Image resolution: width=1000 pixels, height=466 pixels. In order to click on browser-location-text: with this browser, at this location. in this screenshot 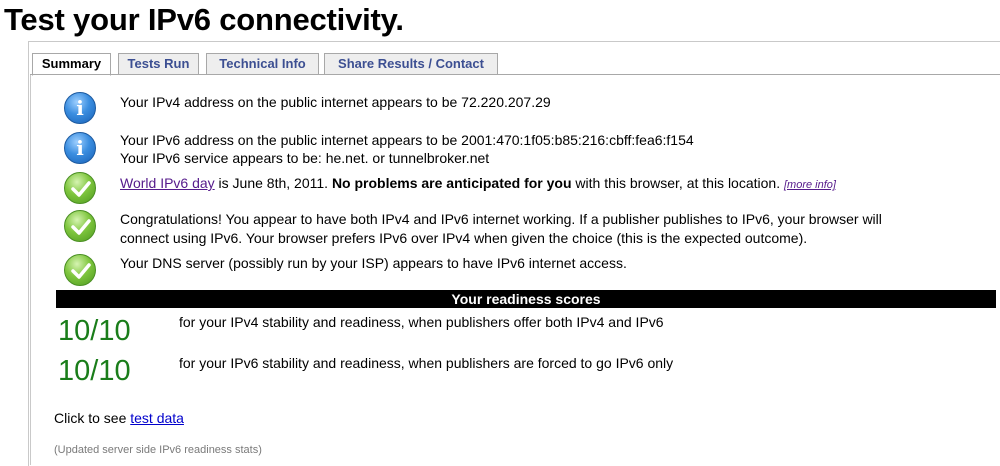, I will do `click(677, 183)`.